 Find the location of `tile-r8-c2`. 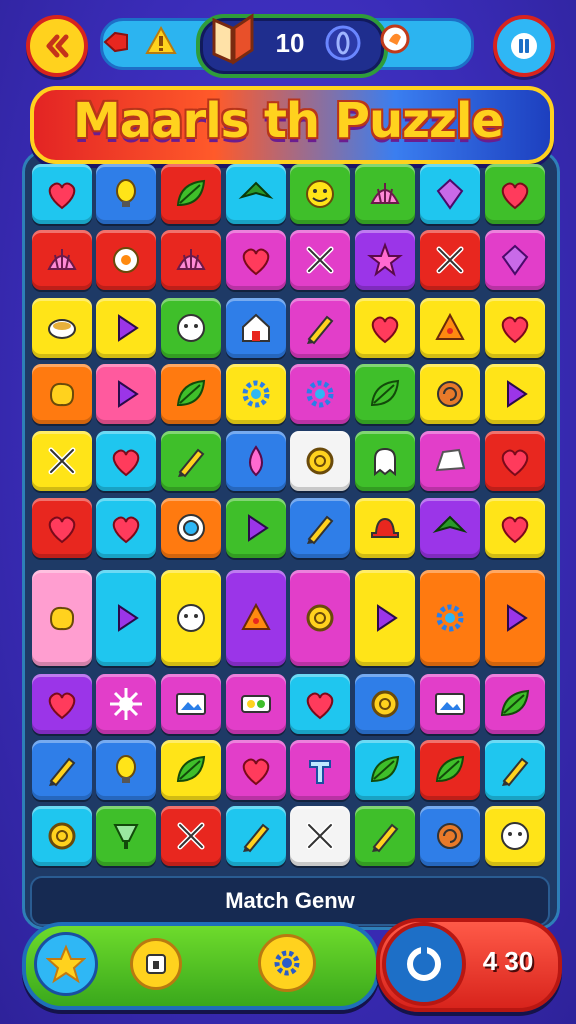

tile-r8-c2 is located at coordinates (191, 770).